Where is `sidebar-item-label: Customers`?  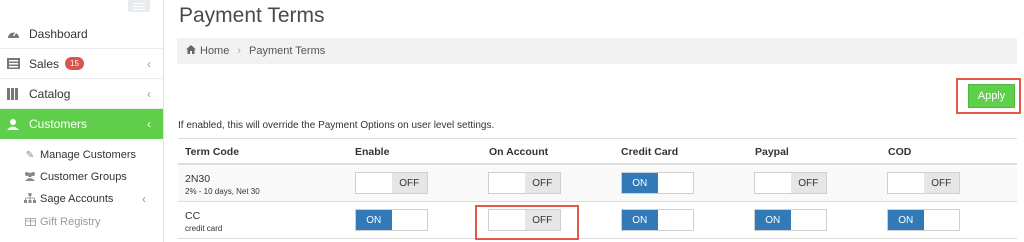 sidebar-item-label: Customers is located at coordinates (58, 124).